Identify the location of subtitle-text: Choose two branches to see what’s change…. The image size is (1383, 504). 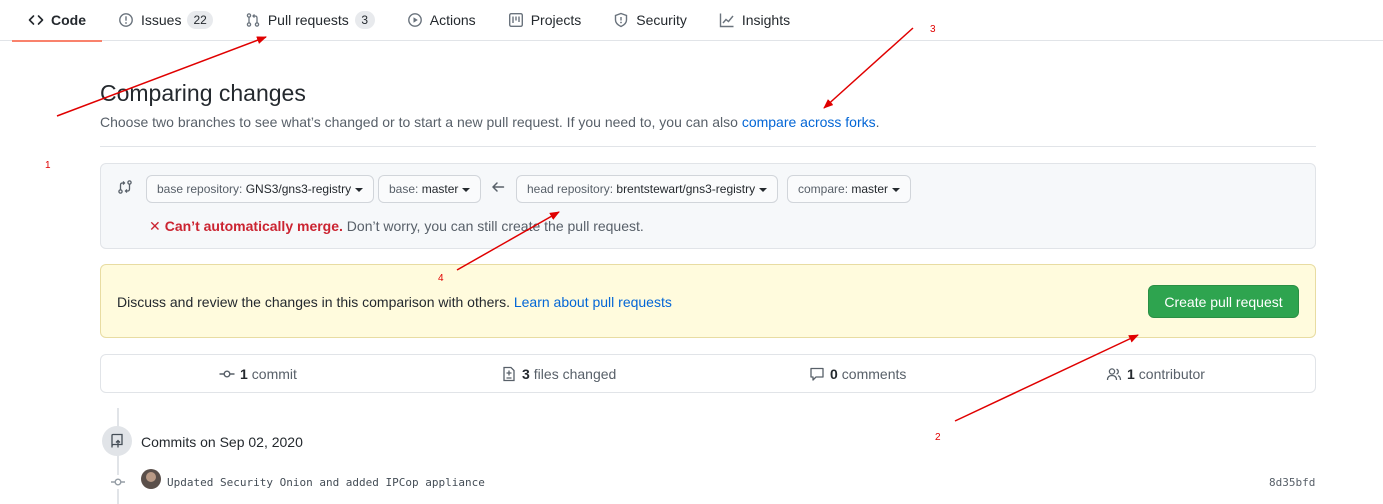
(421, 122).